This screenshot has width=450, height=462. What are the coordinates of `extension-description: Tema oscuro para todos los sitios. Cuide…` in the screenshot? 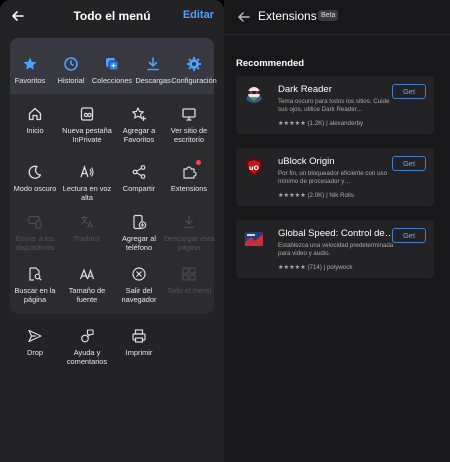 It's located at (334, 105).